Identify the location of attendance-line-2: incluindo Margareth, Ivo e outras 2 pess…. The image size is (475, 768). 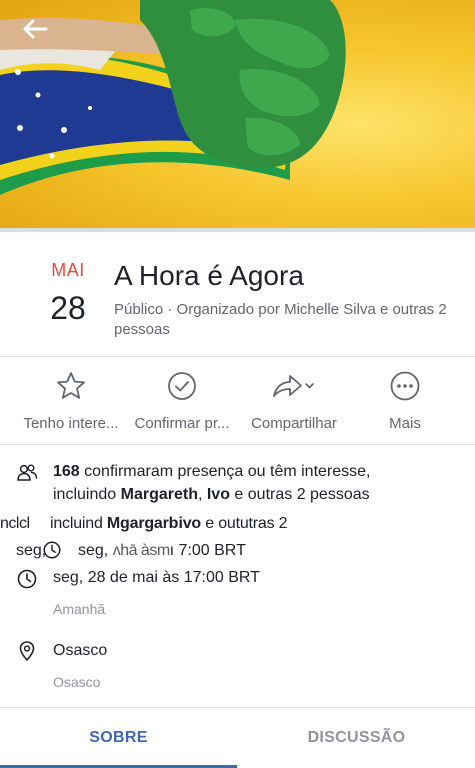
(211, 495).